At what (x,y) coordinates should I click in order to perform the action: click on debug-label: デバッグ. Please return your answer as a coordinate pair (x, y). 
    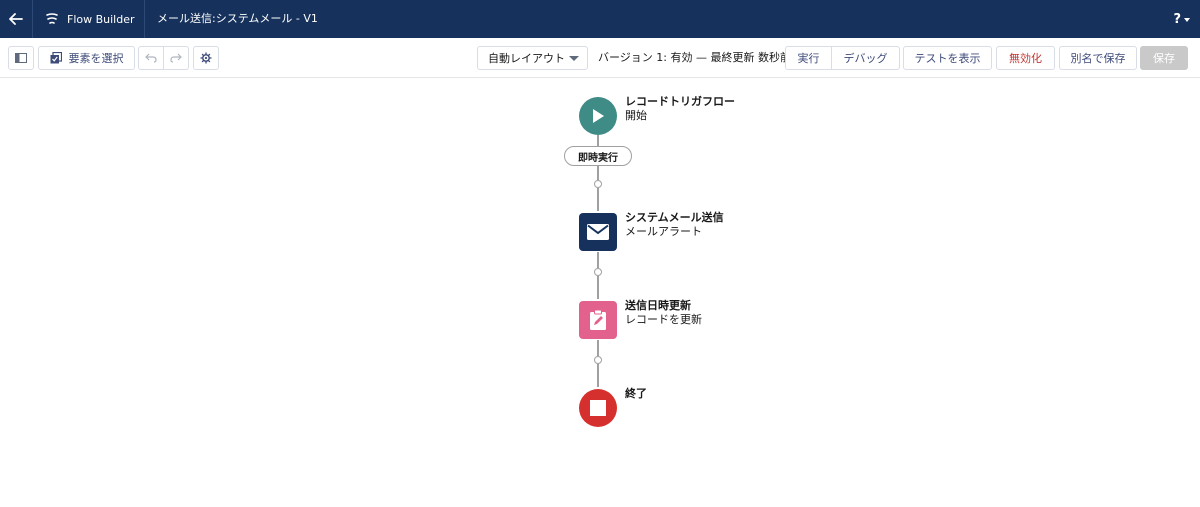
    Looking at the image, I should click on (865, 58).